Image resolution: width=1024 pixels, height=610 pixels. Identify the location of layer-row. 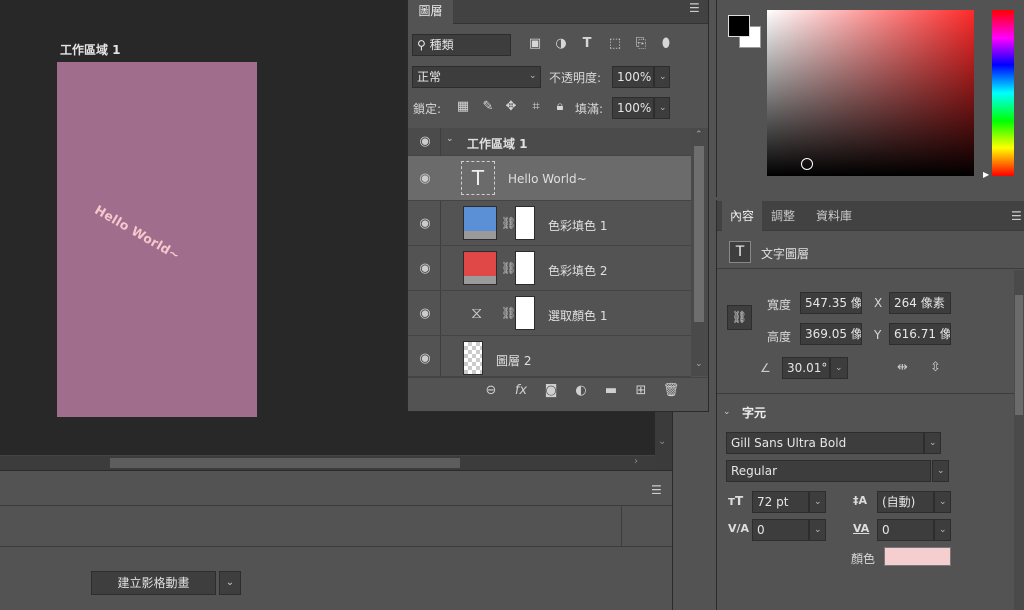
(549, 356).